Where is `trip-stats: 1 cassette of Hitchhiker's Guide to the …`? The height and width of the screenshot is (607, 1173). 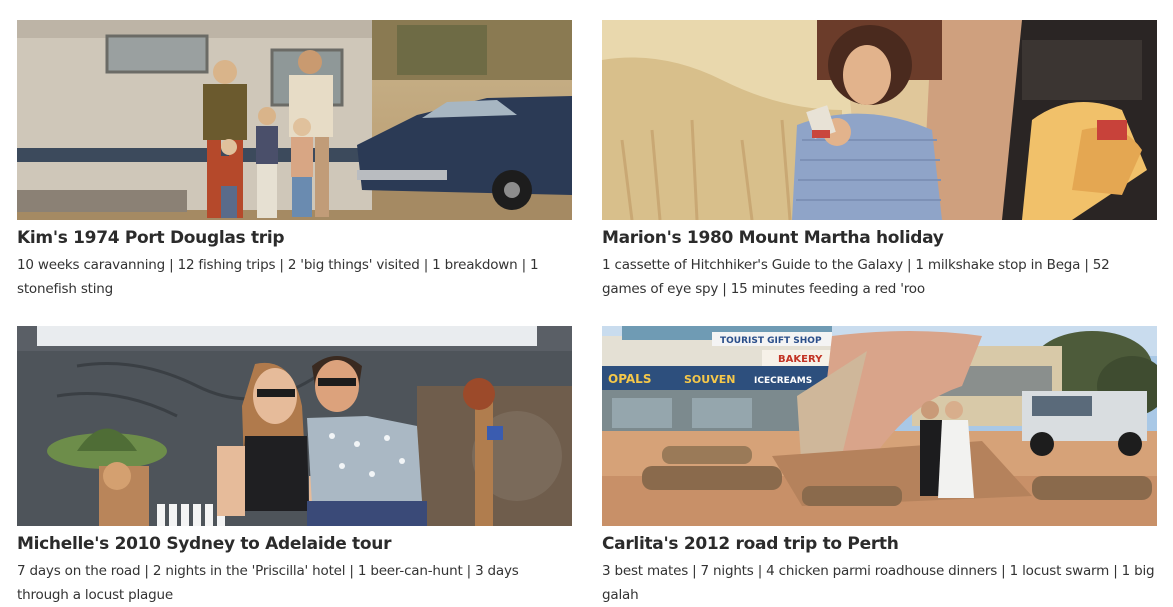
trip-stats: 1 cassette of Hitchhiker's Guide to the … is located at coordinates (856, 277).